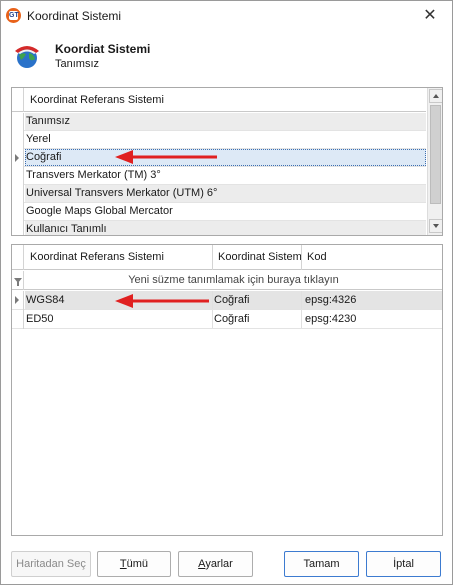  I want to click on list-item: Google Maps Global Mercator, so click(219, 212).